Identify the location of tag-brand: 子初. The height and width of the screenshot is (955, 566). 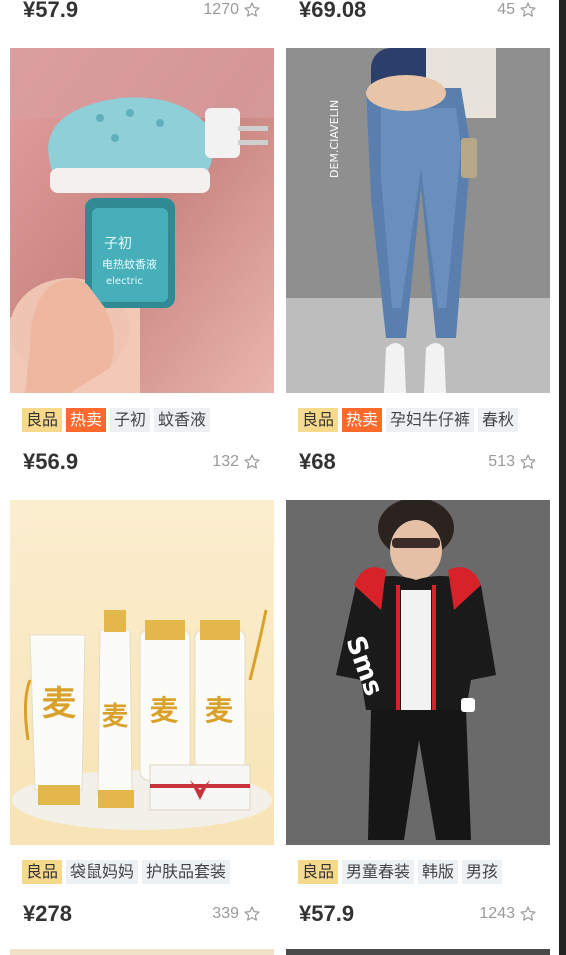
(130, 420).